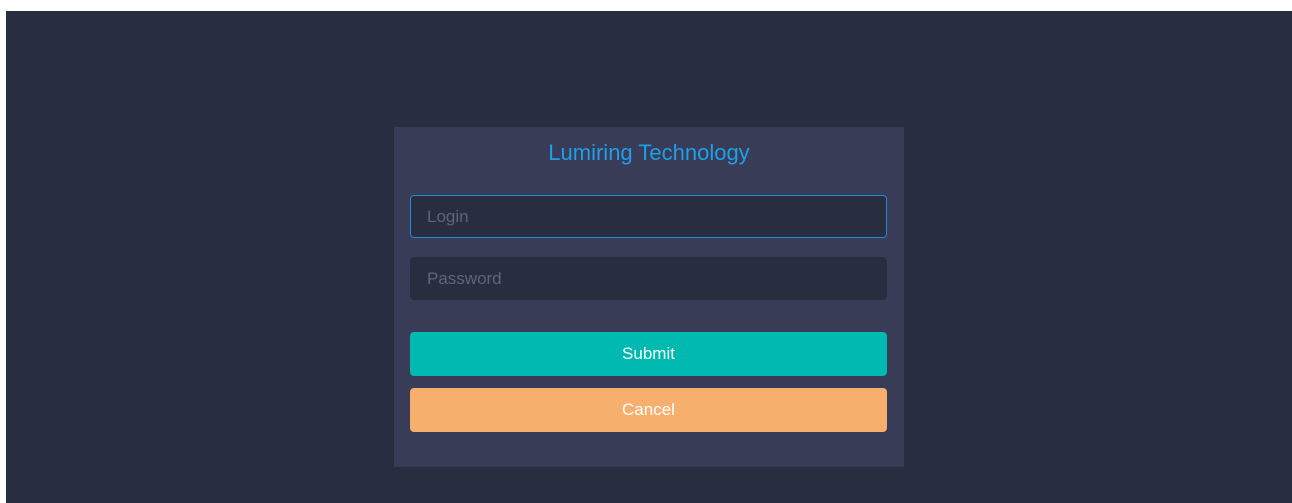 This screenshot has height=503, width=1292. I want to click on cancel-button: Cancel, so click(648, 410).